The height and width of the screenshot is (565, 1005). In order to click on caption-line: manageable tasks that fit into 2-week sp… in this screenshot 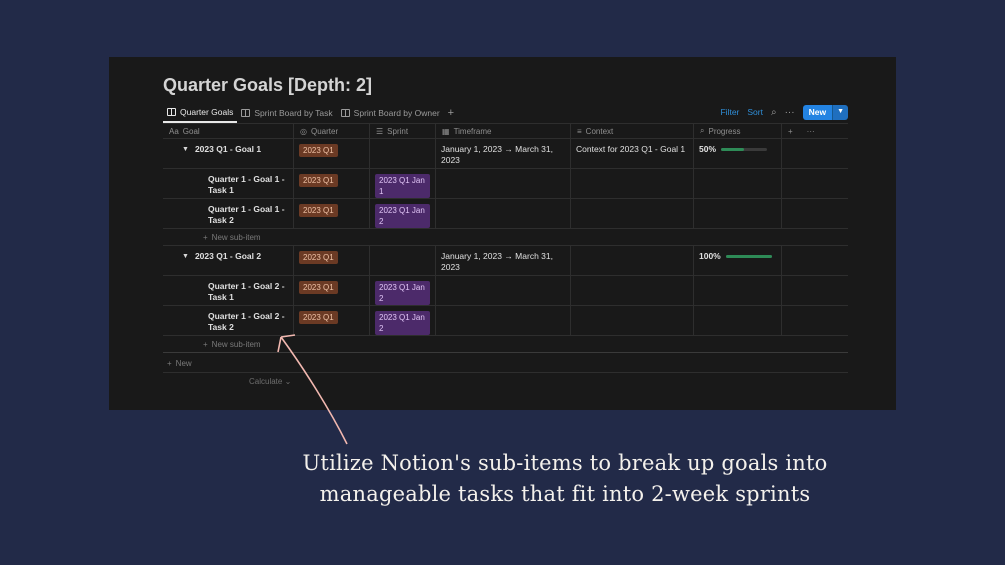, I will do `click(565, 494)`.